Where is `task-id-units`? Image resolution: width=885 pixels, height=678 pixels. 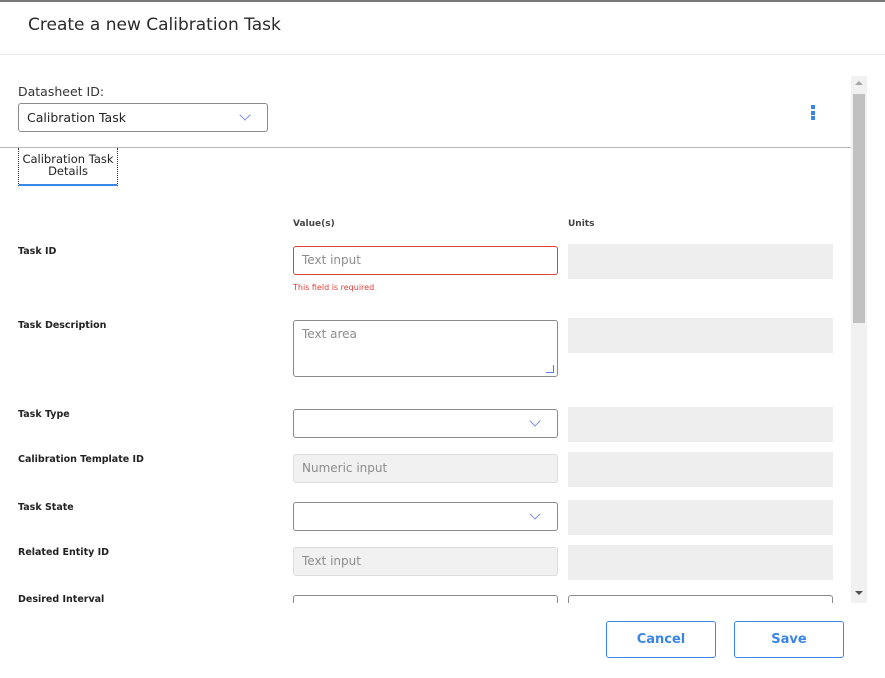 task-id-units is located at coordinates (700, 261).